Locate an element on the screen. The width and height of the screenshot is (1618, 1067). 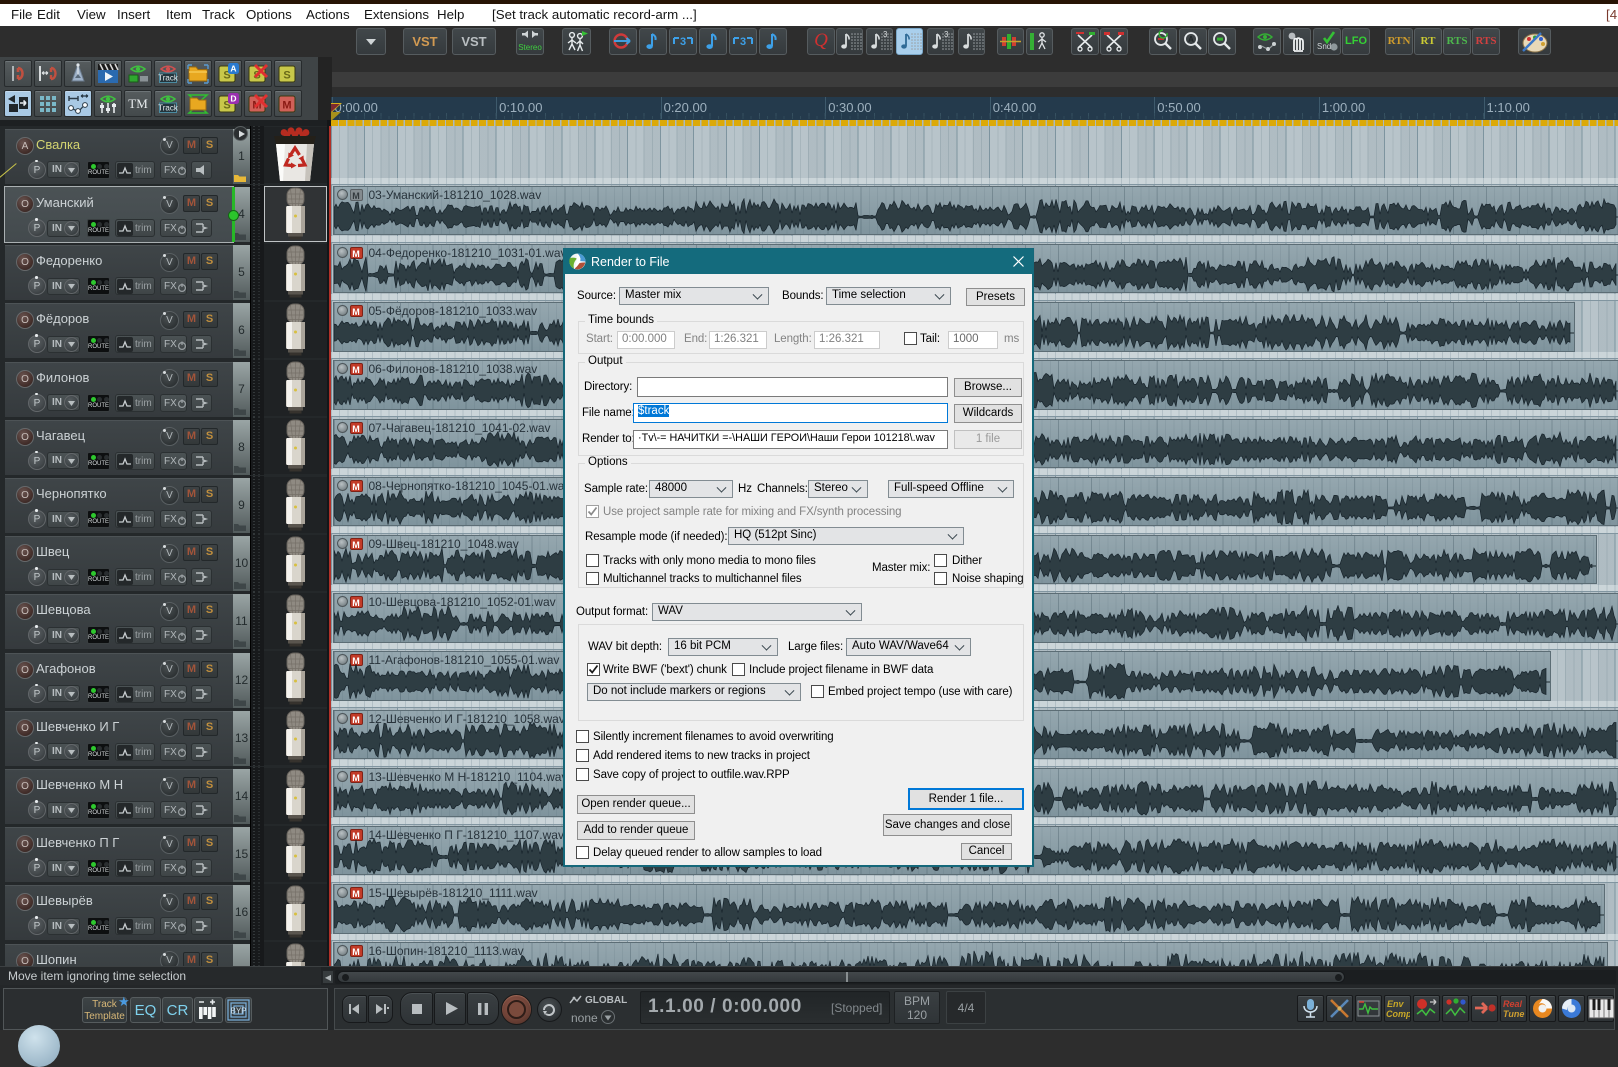
svg-text: Real is located at coordinates (1513, 1004).